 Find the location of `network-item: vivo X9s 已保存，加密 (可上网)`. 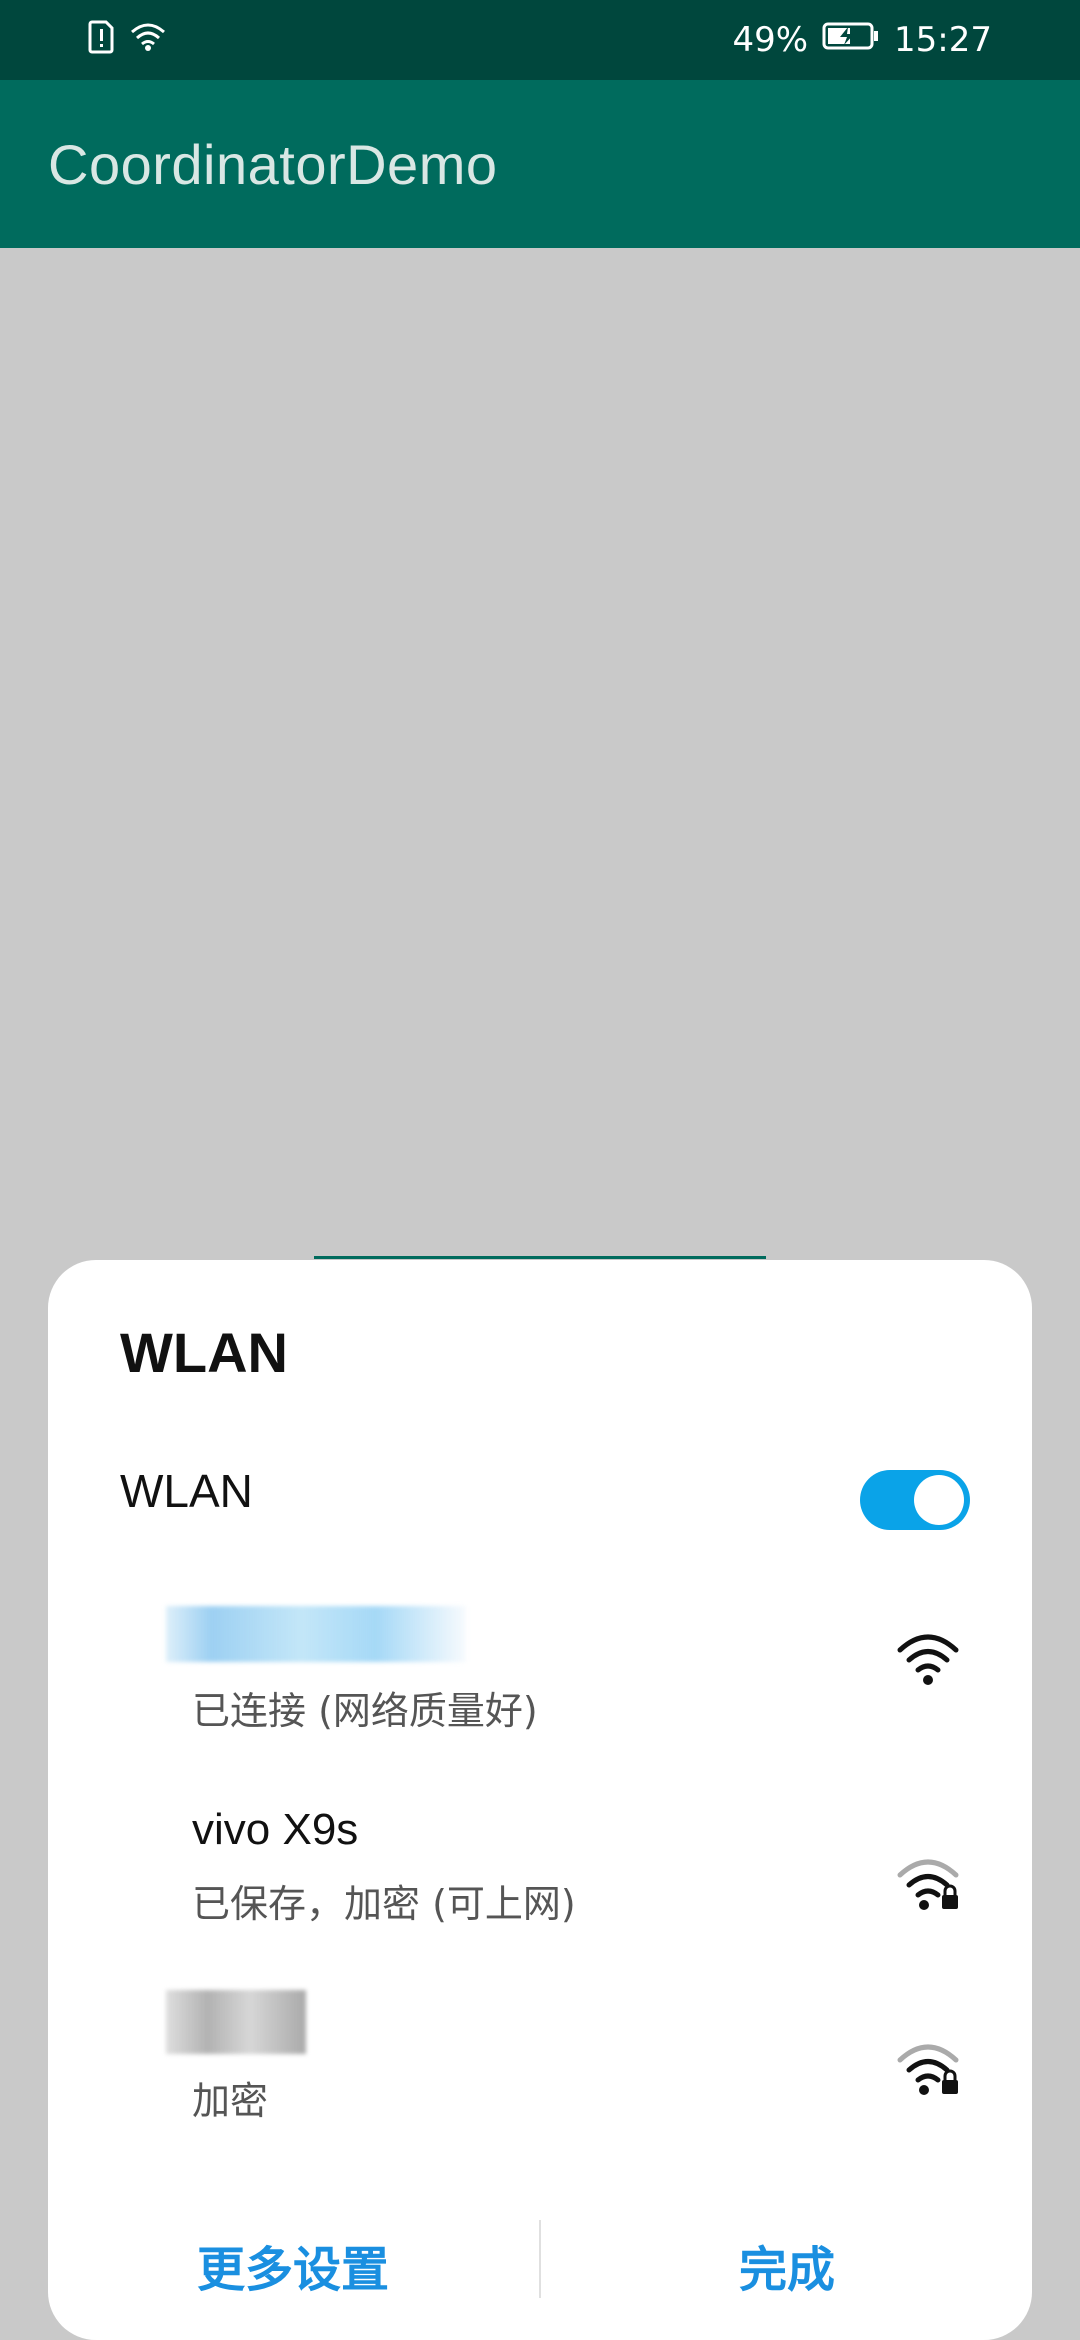

network-item: vivo X9s 已保存，加密 (可上网) is located at coordinates (540, 1895).